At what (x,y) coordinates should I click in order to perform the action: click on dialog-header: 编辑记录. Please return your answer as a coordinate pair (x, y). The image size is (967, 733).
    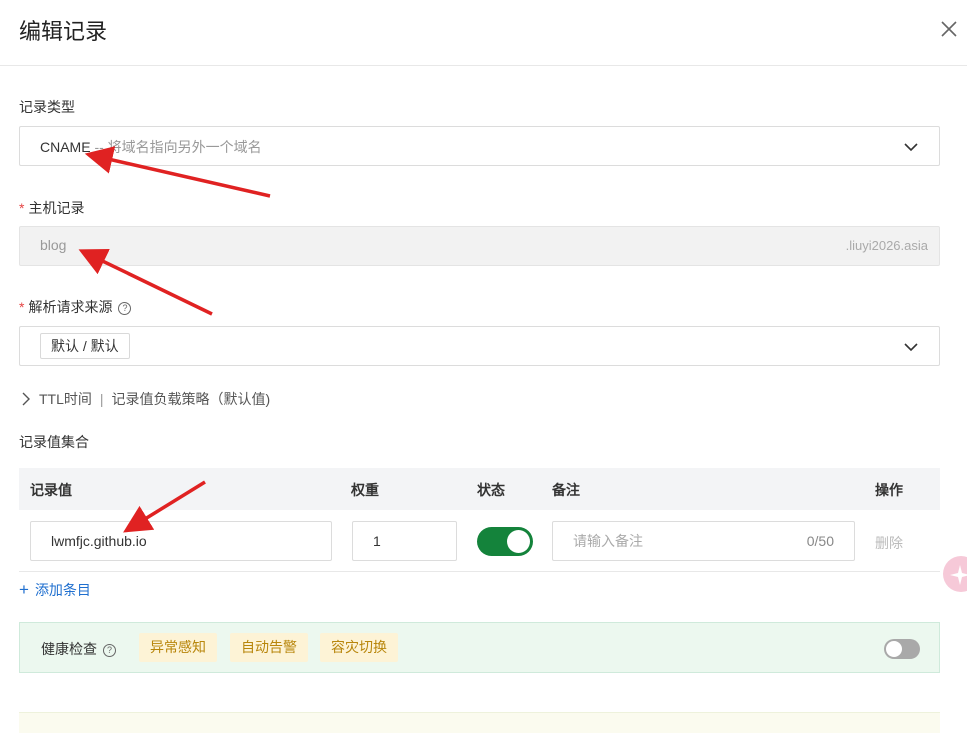
    Looking at the image, I should click on (483, 33).